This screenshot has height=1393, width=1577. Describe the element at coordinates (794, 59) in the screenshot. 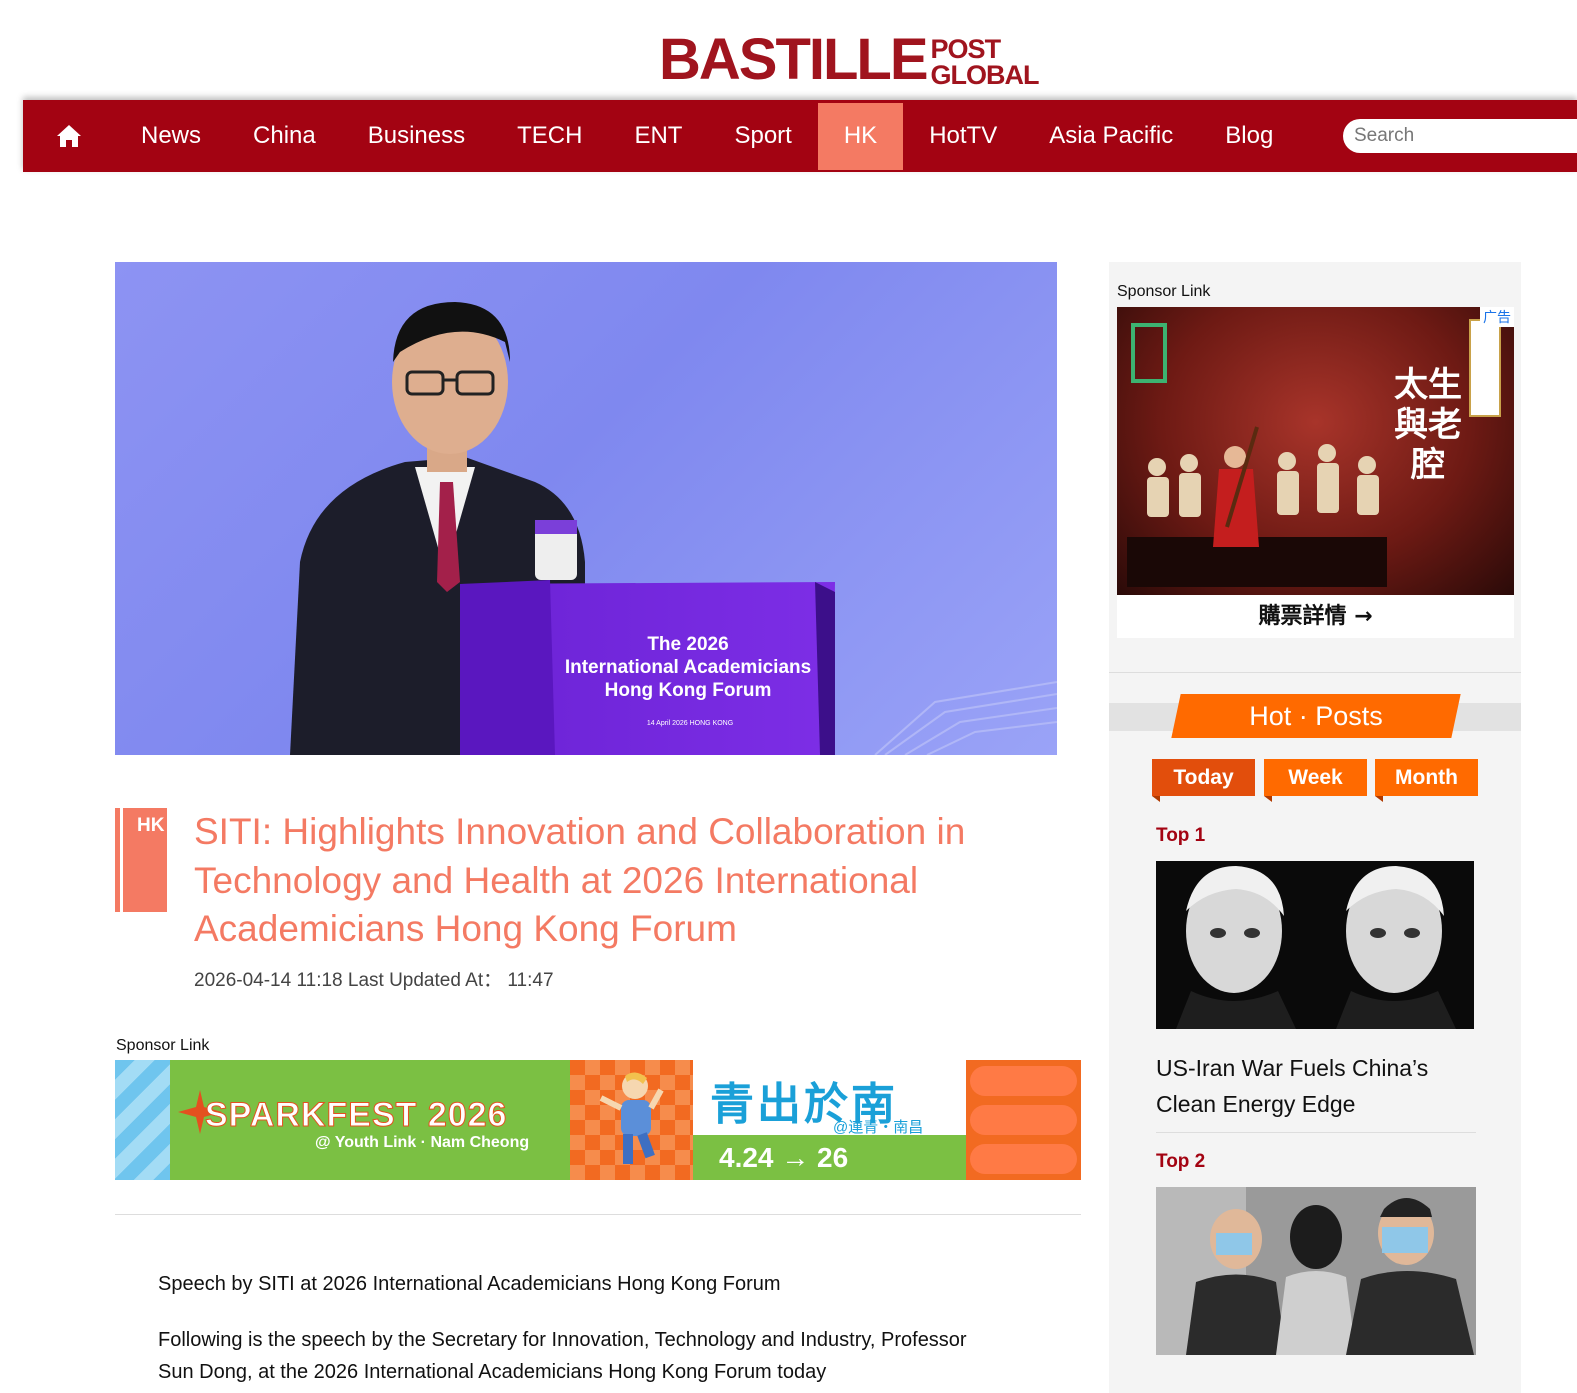

I see `logo-main-text: BASTILLE` at that location.